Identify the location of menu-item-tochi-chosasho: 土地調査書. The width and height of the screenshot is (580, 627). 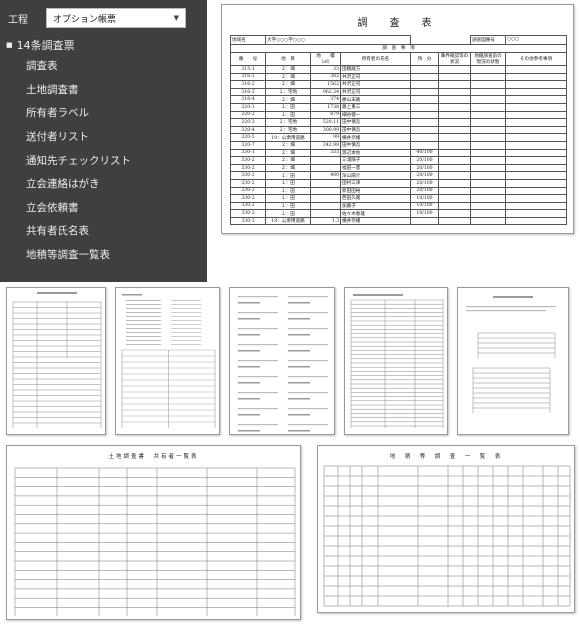
(103, 90).